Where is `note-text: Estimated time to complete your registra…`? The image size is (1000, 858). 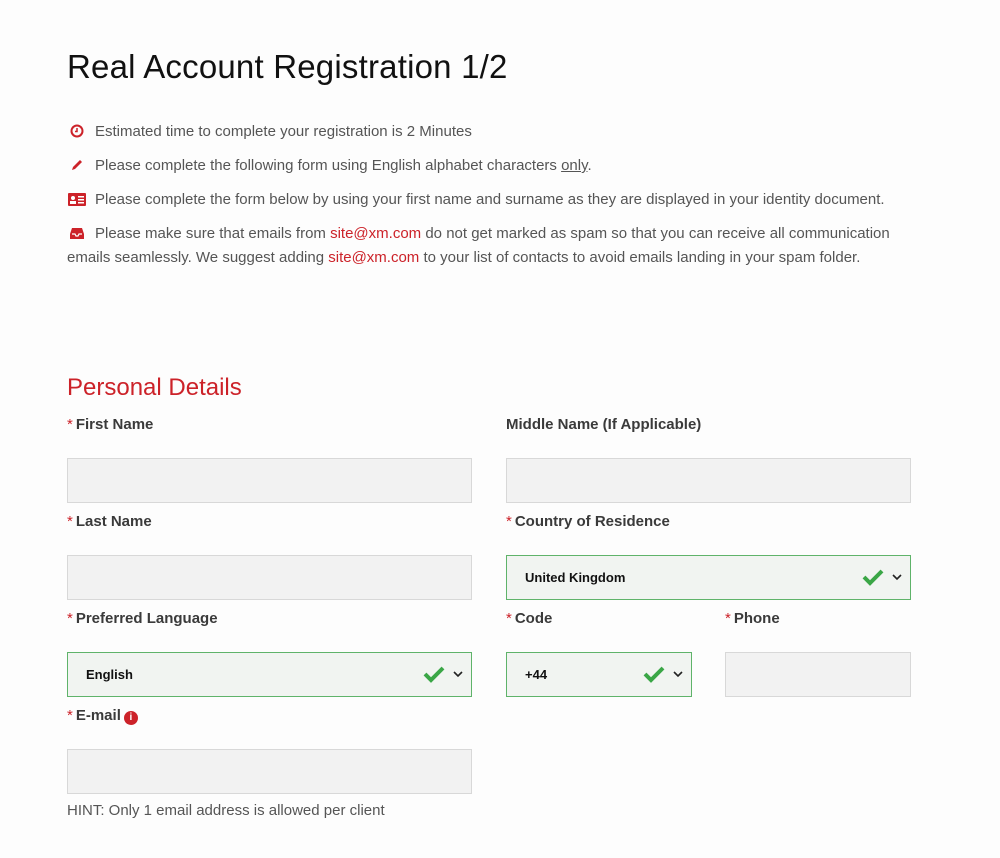 note-text: Estimated time to complete your registra… is located at coordinates (283, 131).